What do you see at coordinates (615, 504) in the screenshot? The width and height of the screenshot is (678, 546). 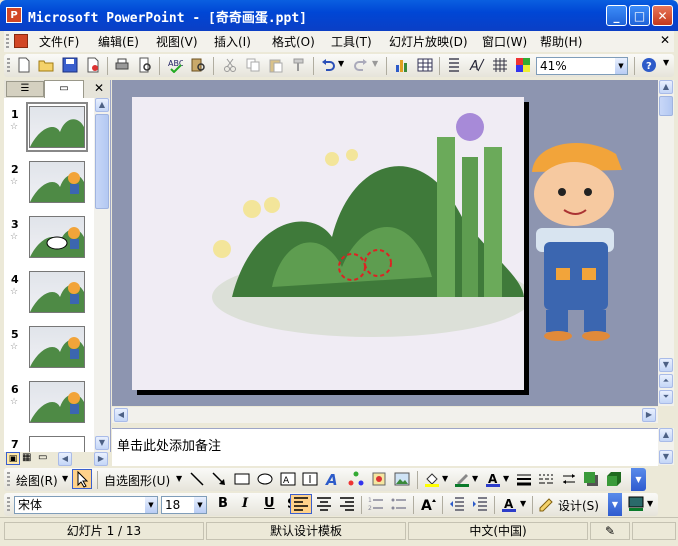 I see `formatting-toolbar-options-icon: ▼` at bounding box center [615, 504].